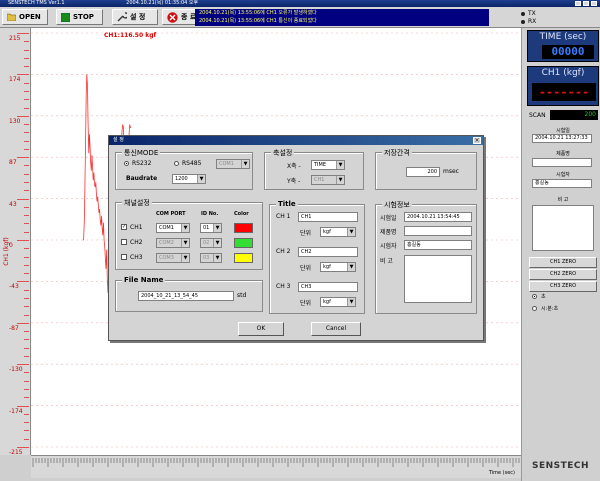 This screenshot has height=481, width=600. I want to click on col-id-header: ID No., so click(210, 214).